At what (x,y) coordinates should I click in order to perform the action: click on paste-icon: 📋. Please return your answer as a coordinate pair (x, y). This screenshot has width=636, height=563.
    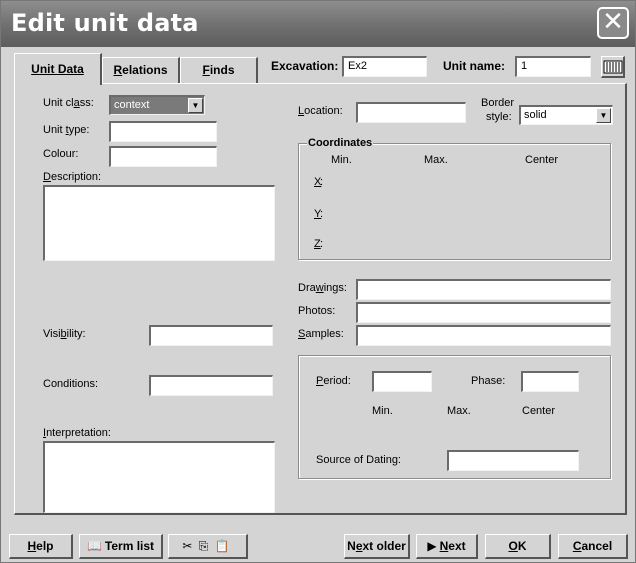
    Looking at the image, I should click on (222, 546).